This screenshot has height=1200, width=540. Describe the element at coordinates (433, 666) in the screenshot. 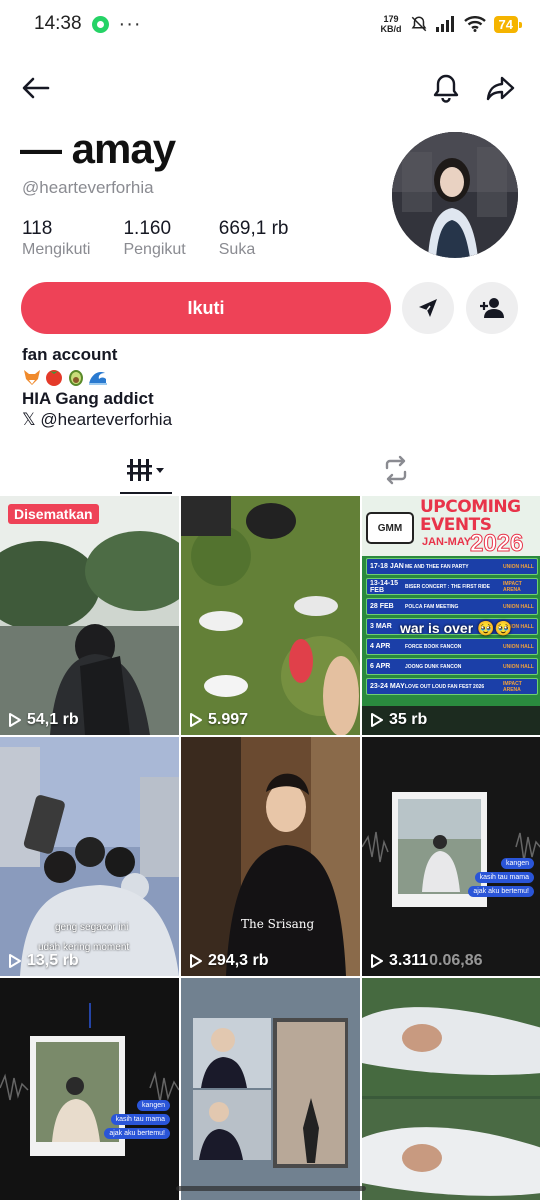

I see `event-name: JOONG DUNK FANCON` at that location.